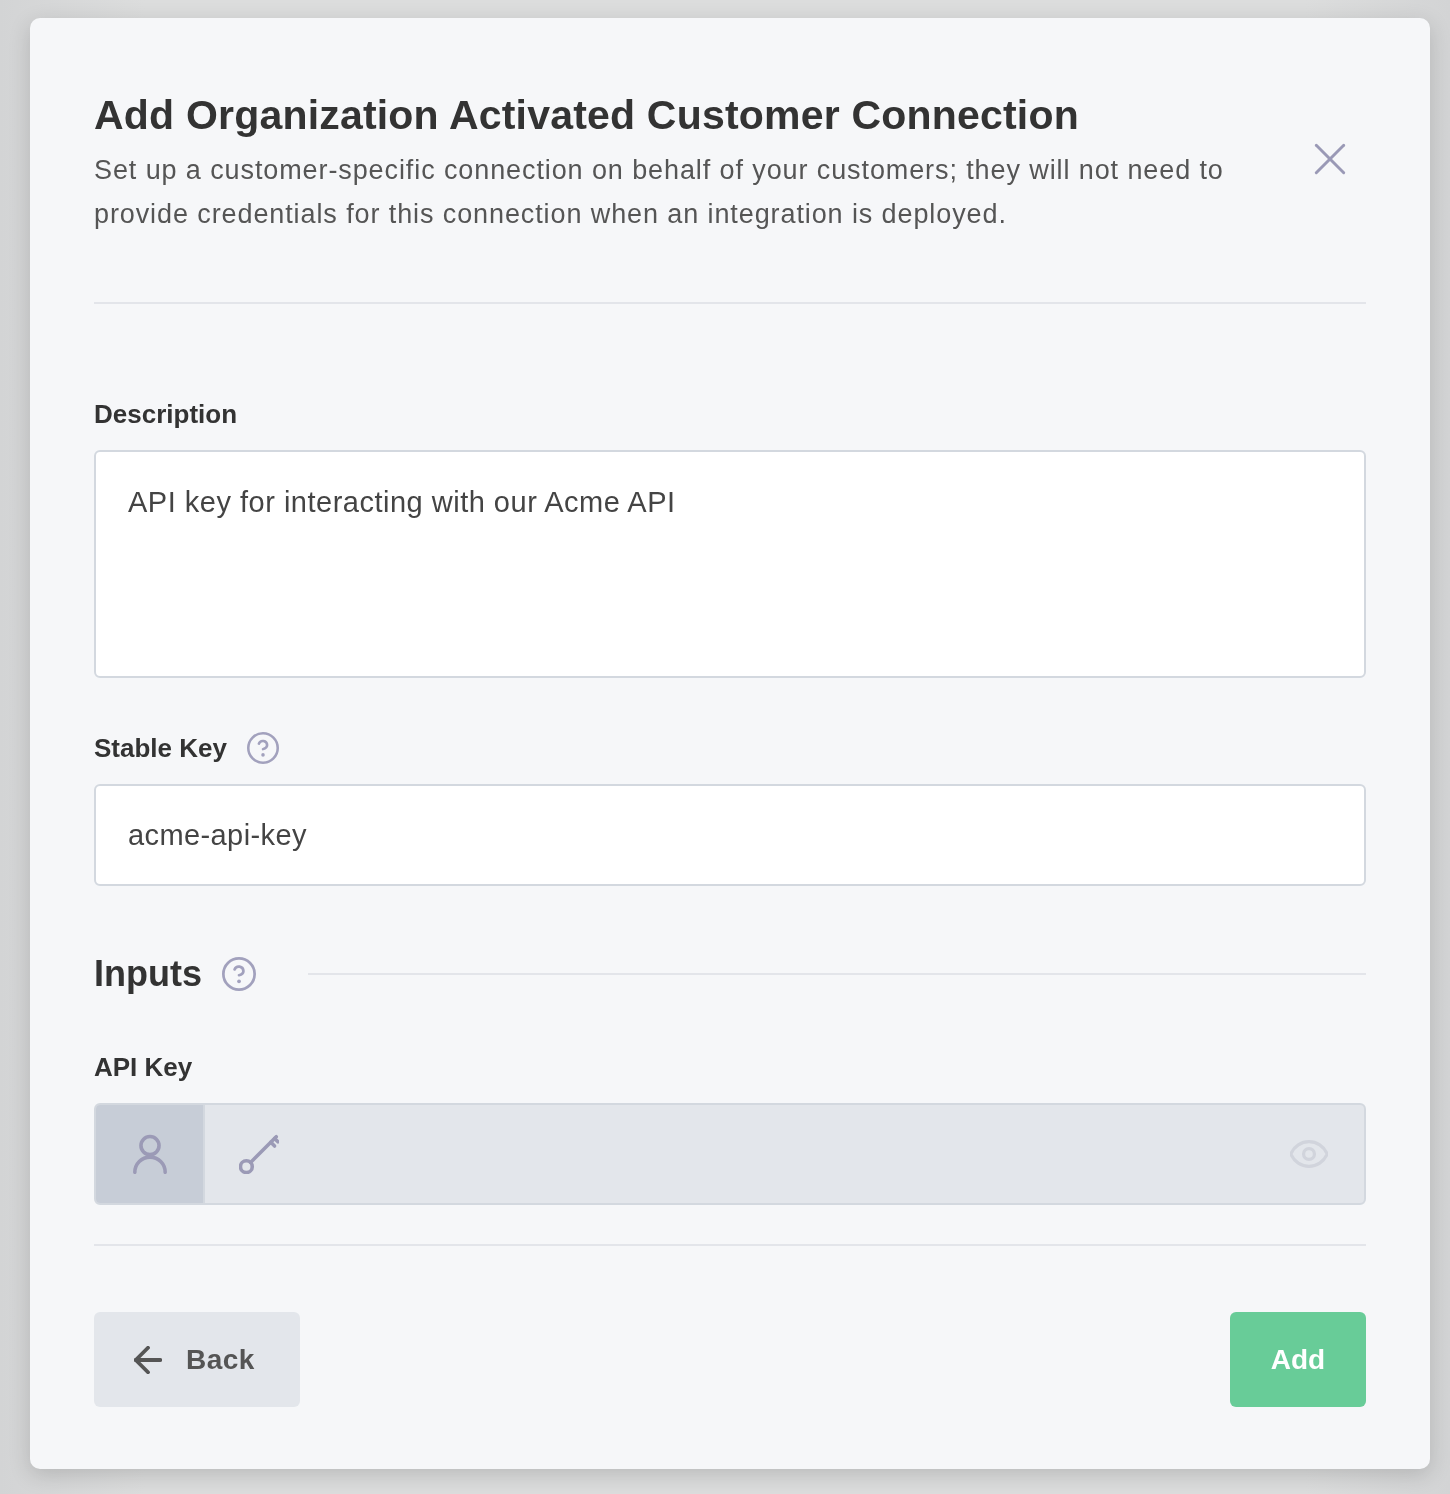  Describe the element at coordinates (143, 1067) in the screenshot. I see `field-label: API Key` at that location.